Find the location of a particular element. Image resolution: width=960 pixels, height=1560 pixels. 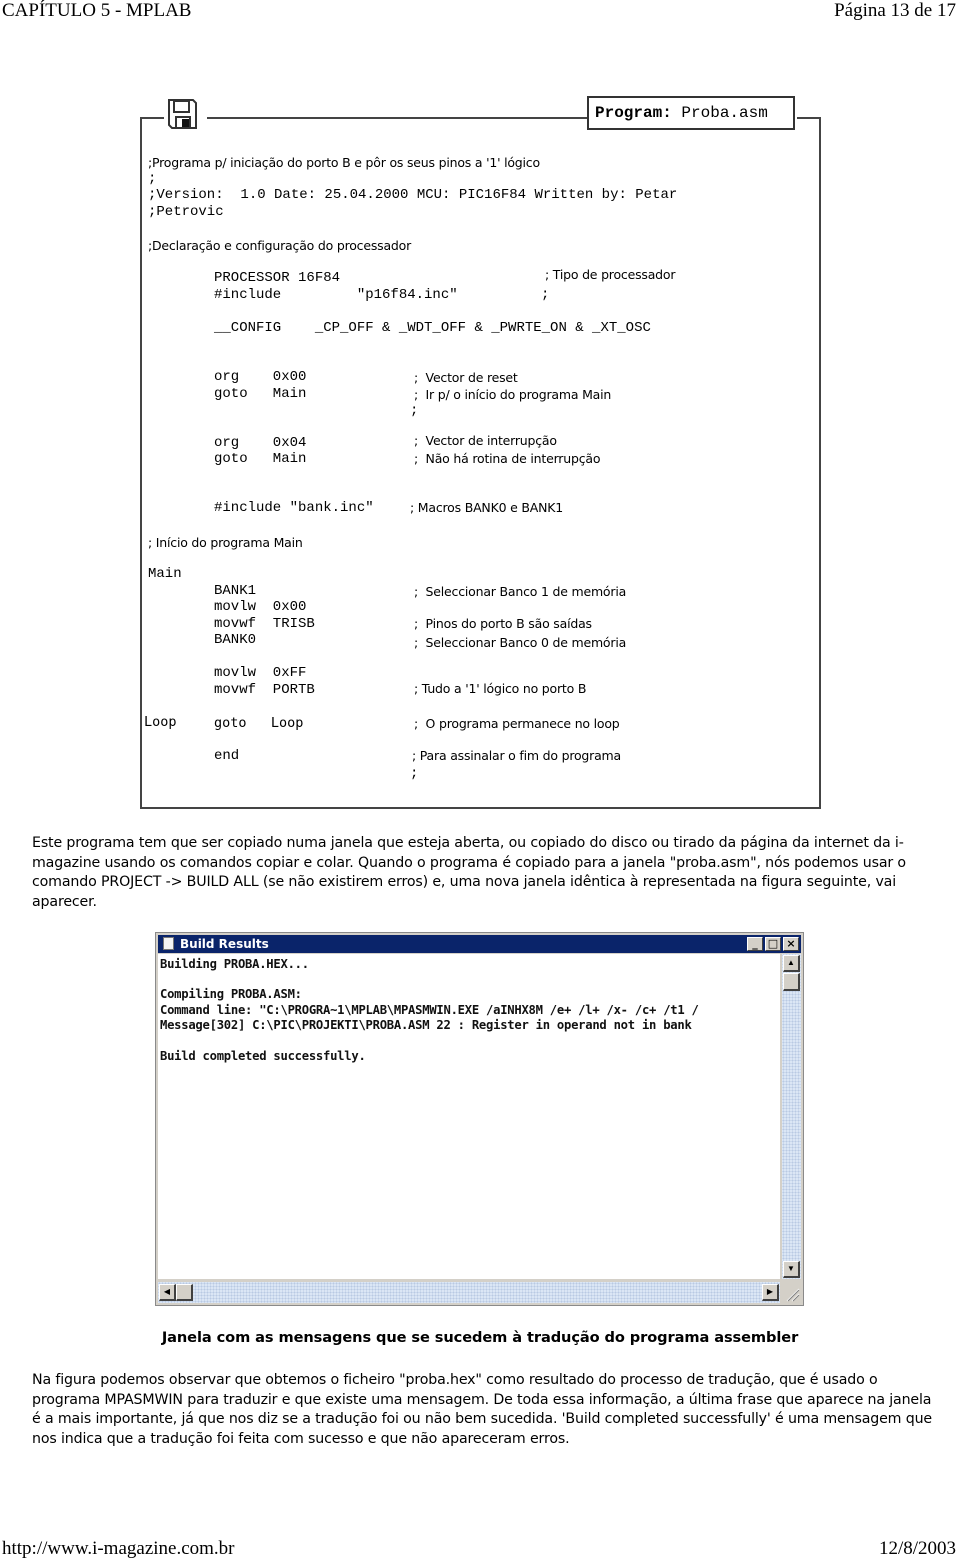

page-footer-date: 12/8/2003 is located at coordinates (917, 1548).